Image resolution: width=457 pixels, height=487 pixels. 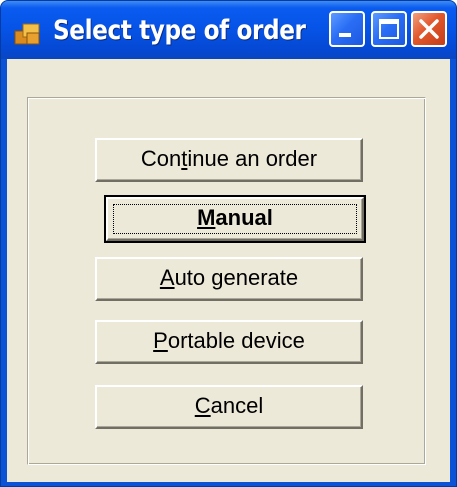 I want to click on maximize-icon, so click(x=389, y=29).